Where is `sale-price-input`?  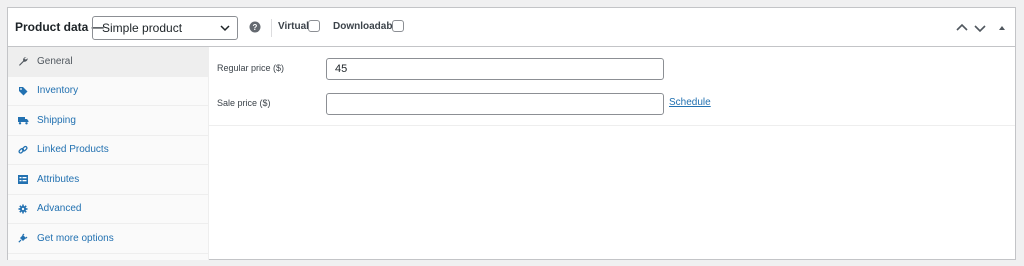 sale-price-input is located at coordinates (495, 104).